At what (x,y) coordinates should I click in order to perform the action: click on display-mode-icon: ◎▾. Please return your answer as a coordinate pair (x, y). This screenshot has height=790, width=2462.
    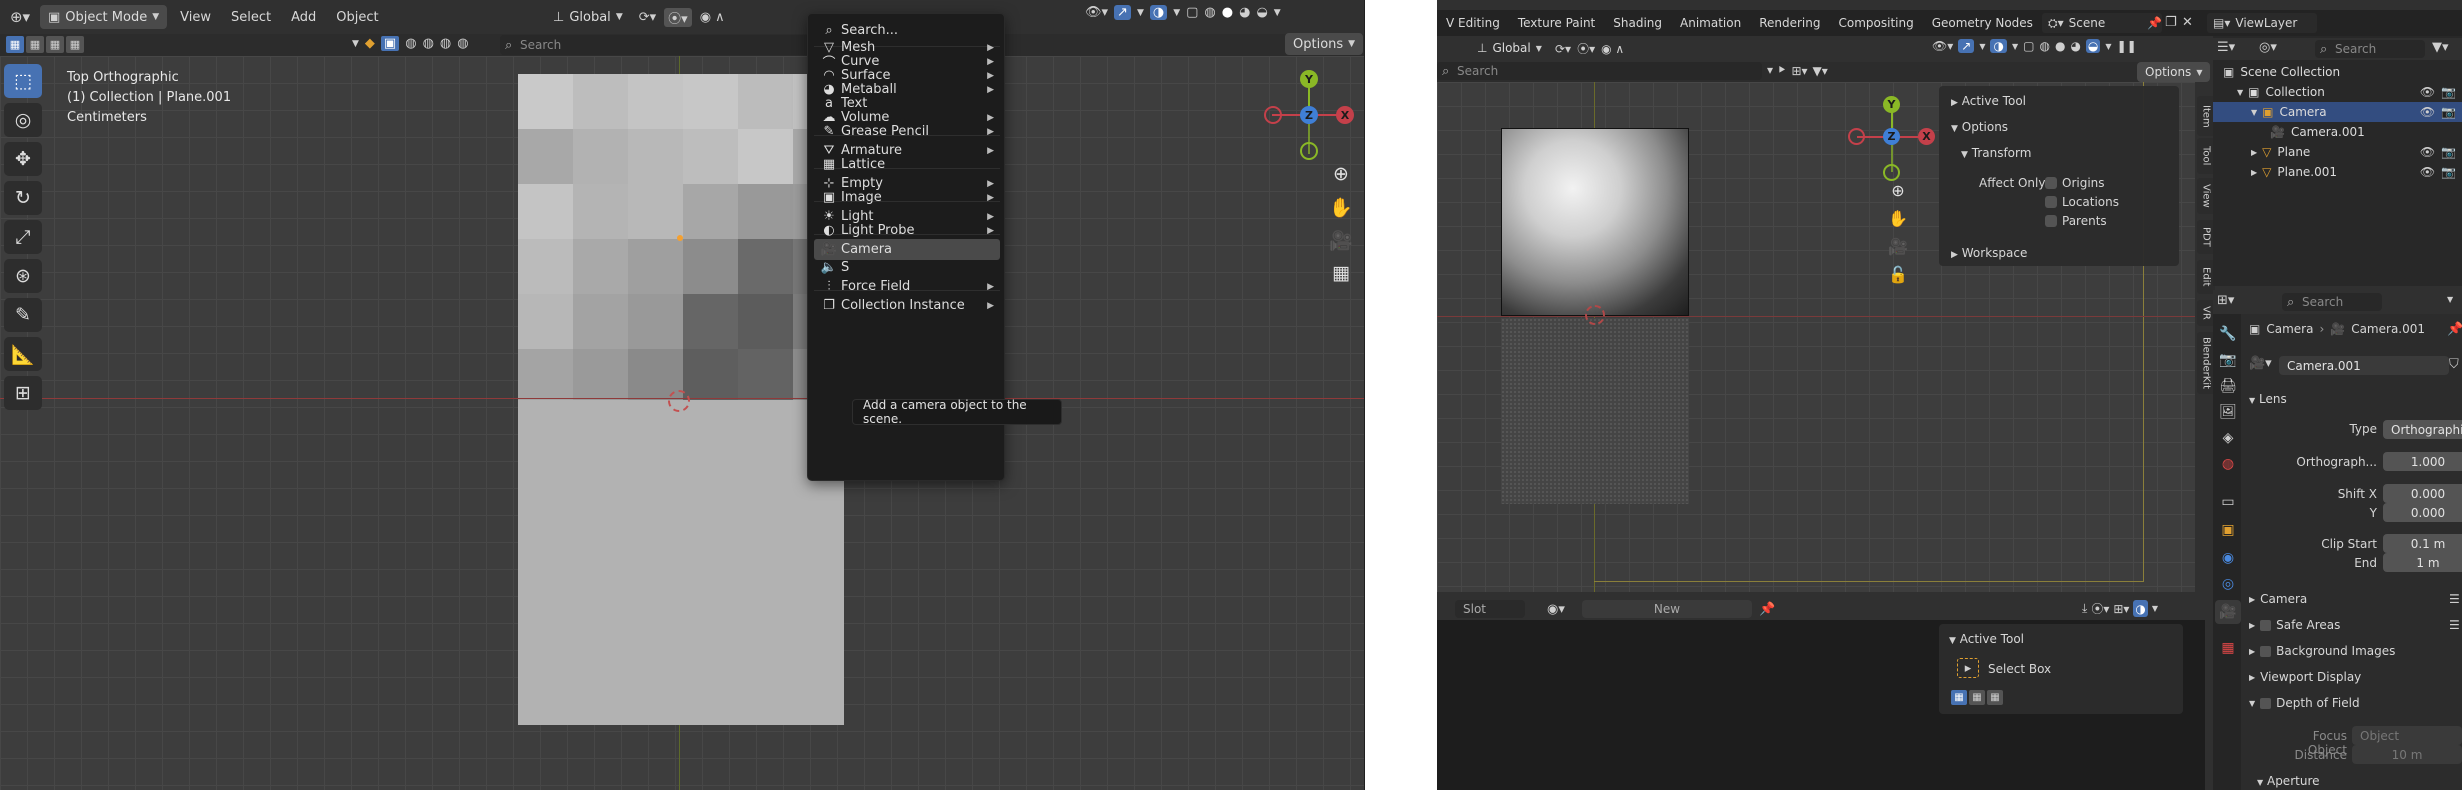
    Looking at the image, I should click on (2268, 47).